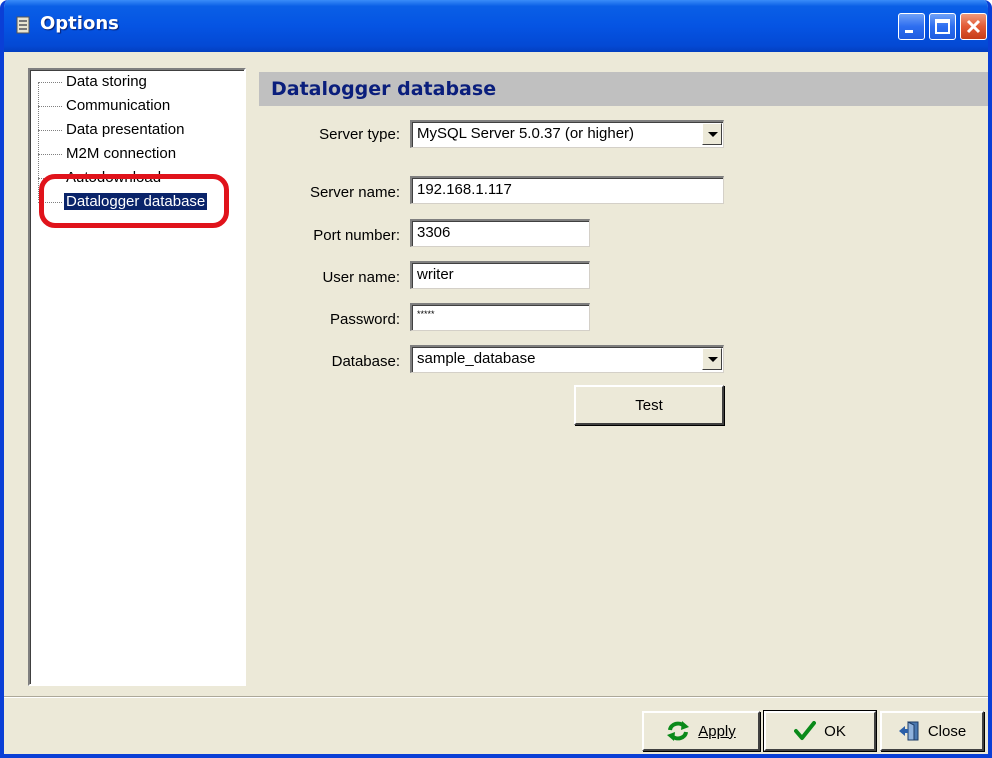 Image resolution: width=992 pixels, height=758 pixels. I want to click on port-number-field: 3306, so click(500, 233).